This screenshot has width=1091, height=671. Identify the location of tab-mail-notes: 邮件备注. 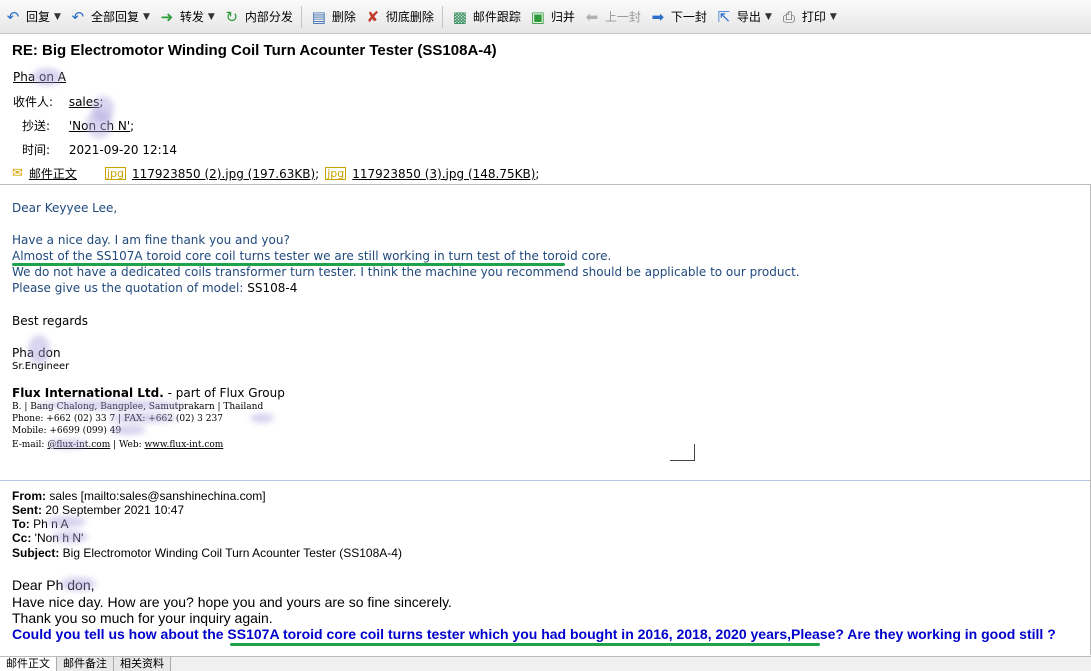
(85, 664).